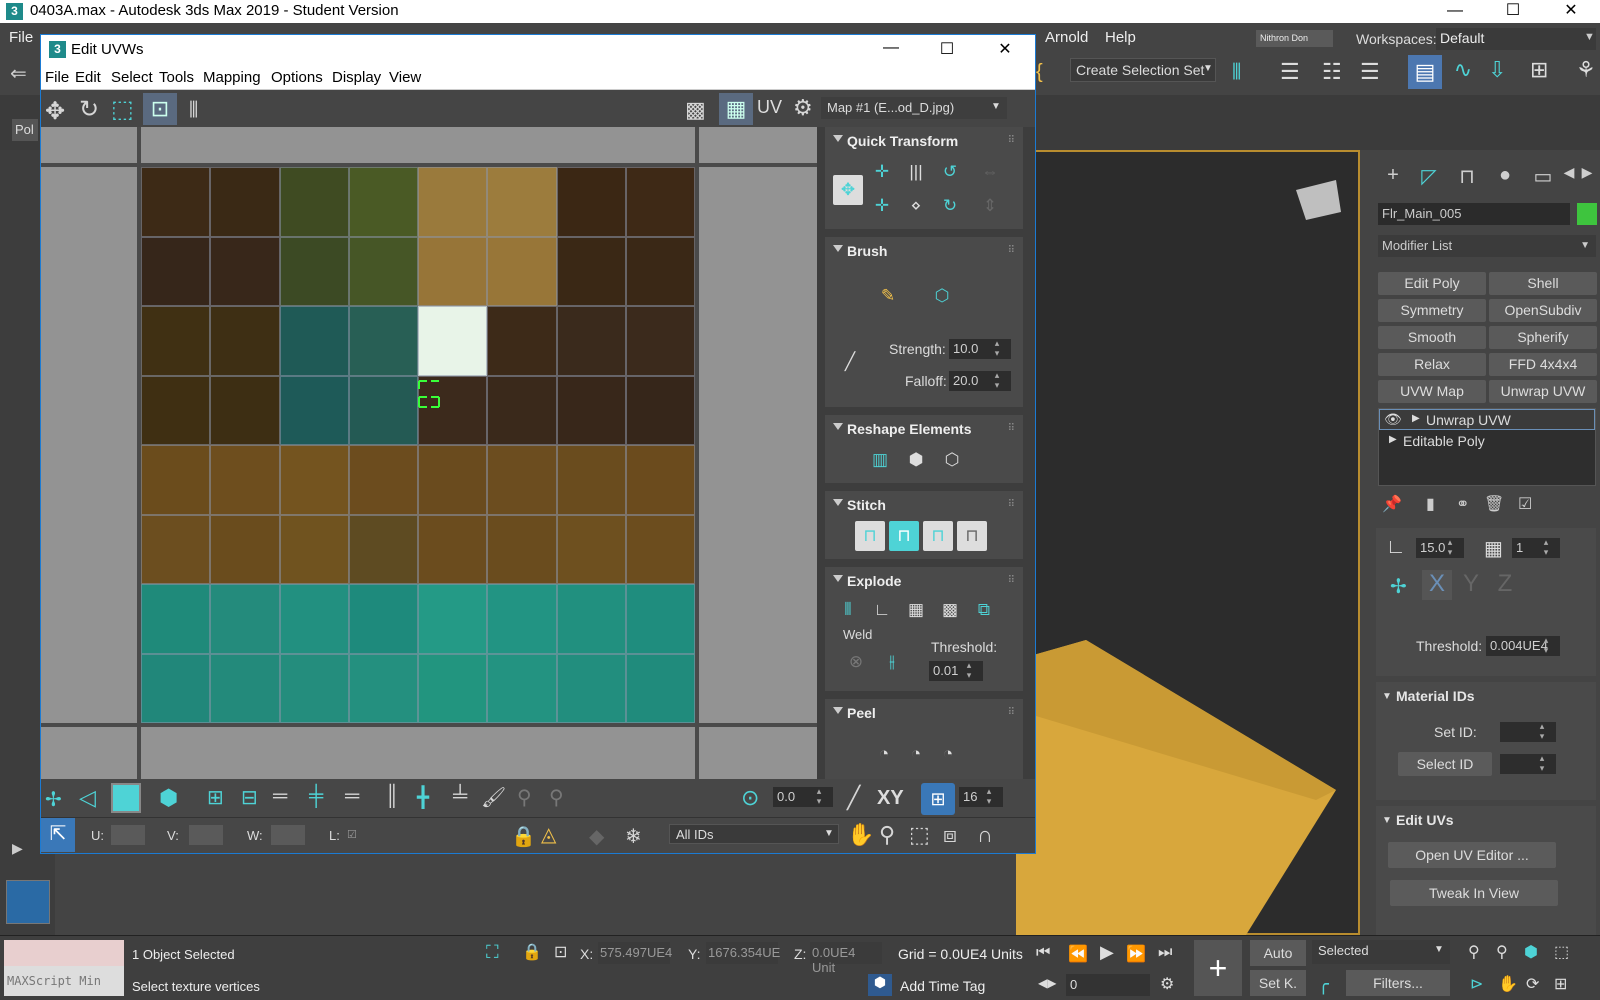 The image size is (1600, 1000). I want to click on paint-move-icon: ✎, so click(888, 296).